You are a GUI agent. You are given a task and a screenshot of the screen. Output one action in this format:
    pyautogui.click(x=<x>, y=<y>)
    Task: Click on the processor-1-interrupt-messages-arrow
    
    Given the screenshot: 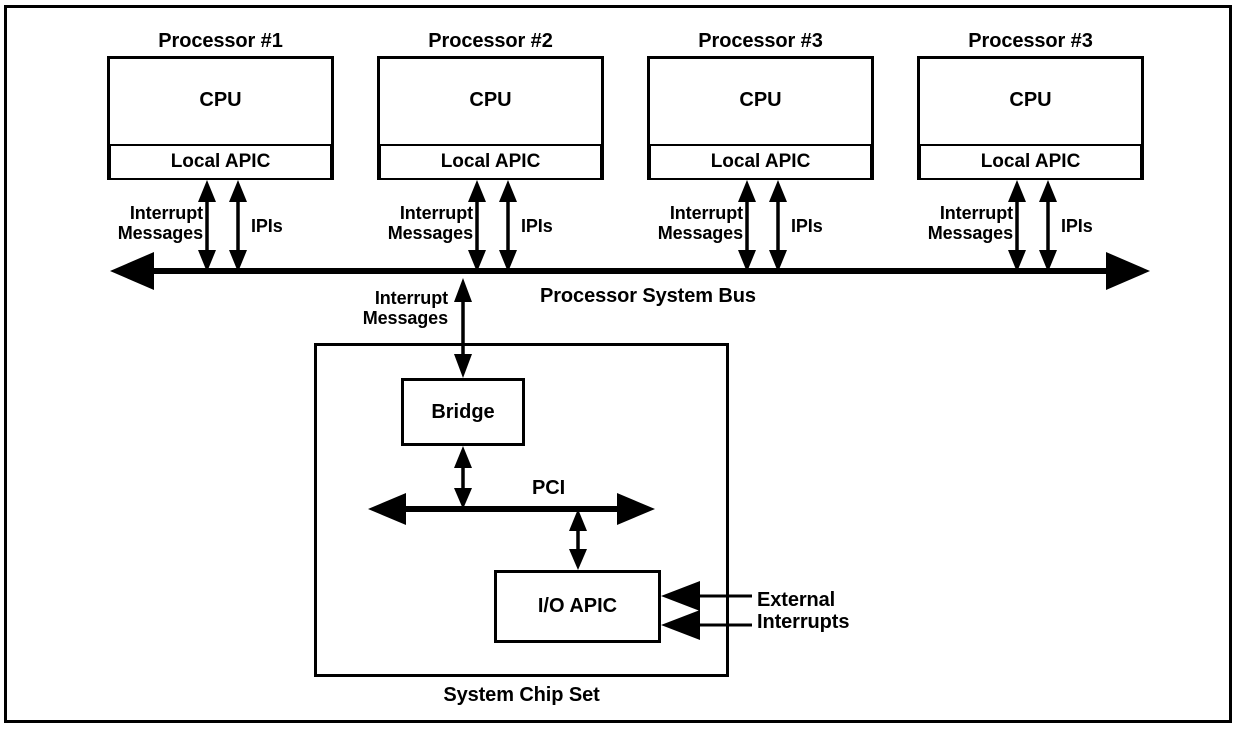 What is the action you would take?
    pyautogui.click(x=207, y=226)
    